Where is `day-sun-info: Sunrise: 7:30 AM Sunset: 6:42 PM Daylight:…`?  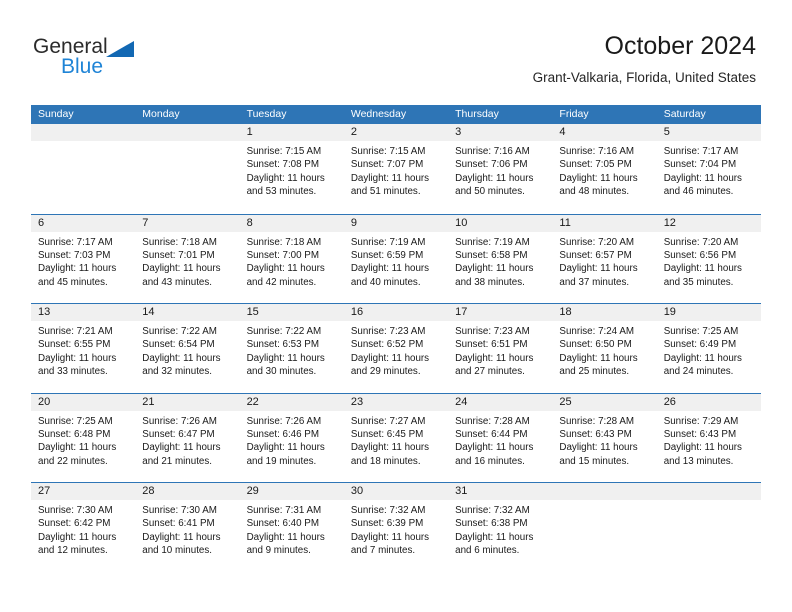 day-sun-info: Sunrise: 7:30 AM Sunset: 6:42 PM Daylight:… is located at coordinates (83, 529).